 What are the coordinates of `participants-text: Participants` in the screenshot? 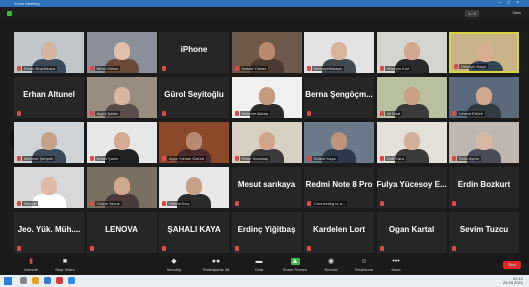 It's located at (213, 269).